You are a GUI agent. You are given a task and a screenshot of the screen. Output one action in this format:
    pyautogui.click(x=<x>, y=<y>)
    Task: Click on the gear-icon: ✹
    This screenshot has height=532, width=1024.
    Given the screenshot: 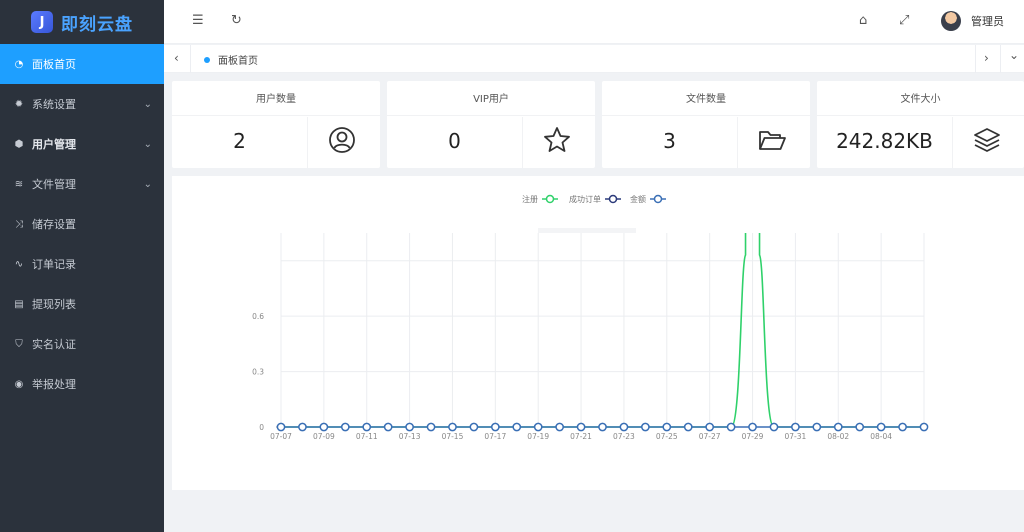 What is the action you would take?
    pyautogui.click(x=19, y=104)
    